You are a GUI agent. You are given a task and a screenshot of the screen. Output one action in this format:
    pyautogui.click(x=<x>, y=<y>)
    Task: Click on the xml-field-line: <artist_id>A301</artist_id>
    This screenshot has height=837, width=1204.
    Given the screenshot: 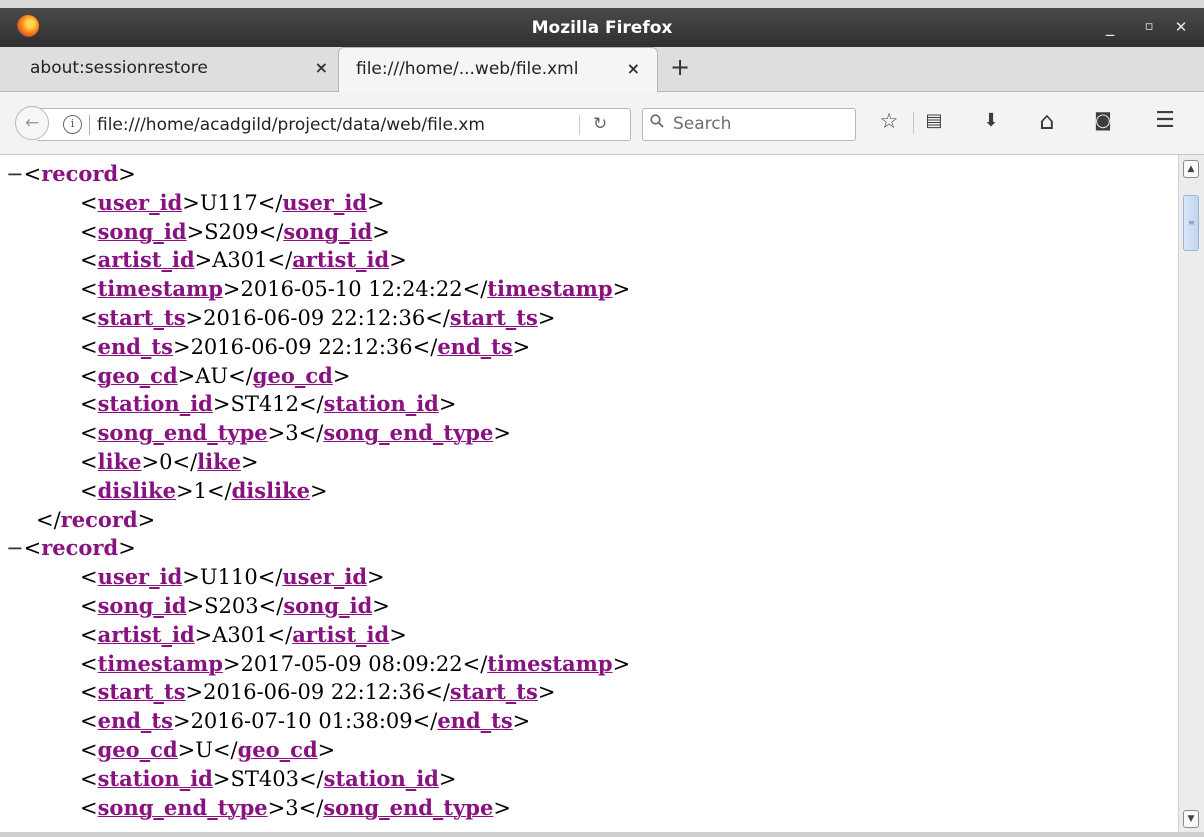 What is the action you would take?
    pyautogui.click(x=243, y=260)
    